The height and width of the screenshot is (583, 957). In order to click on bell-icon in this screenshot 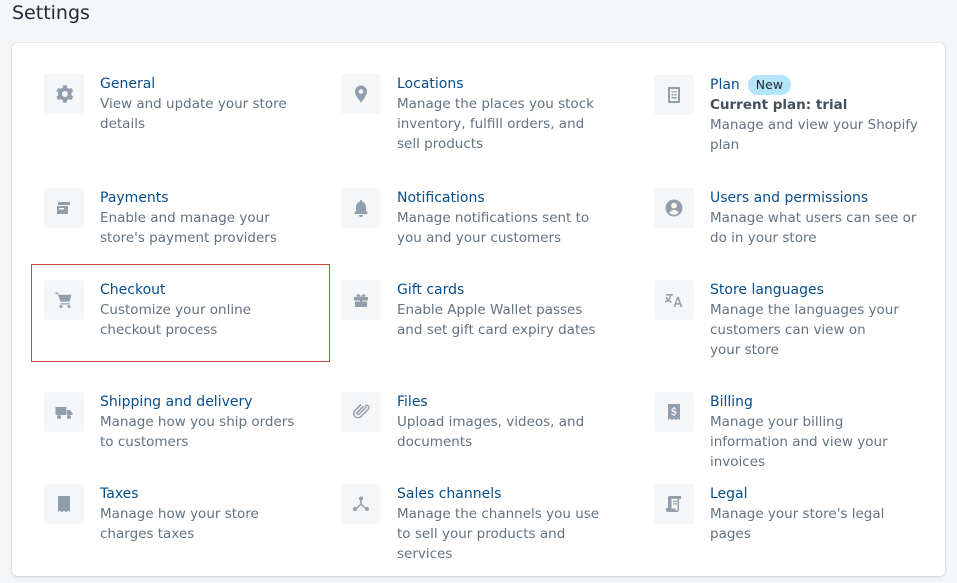, I will do `click(361, 208)`.